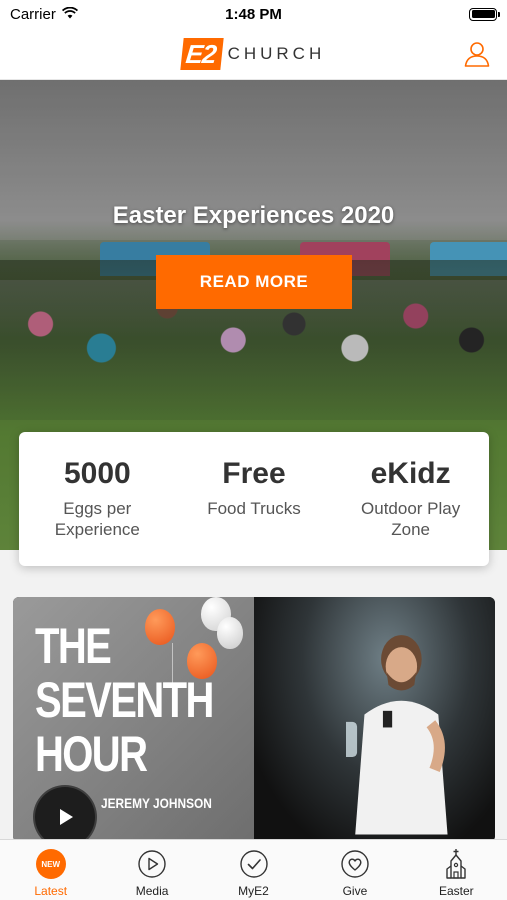 Image resolution: width=507 pixels, height=900 pixels. What do you see at coordinates (202, 53) in the screenshot?
I see `logo-mark: E2` at bounding box center [202, 53].